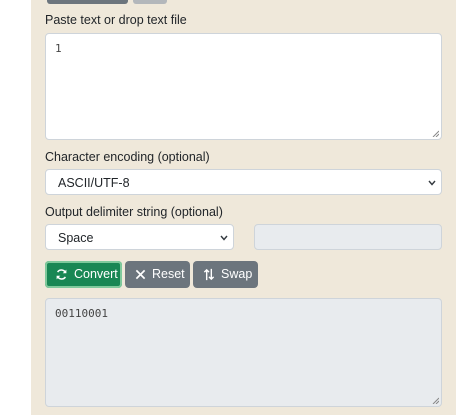  What do you see at coordinates (348, 237) in the screenshot?
I see `custom-delimiter-input` at bounding box center [348, 237].